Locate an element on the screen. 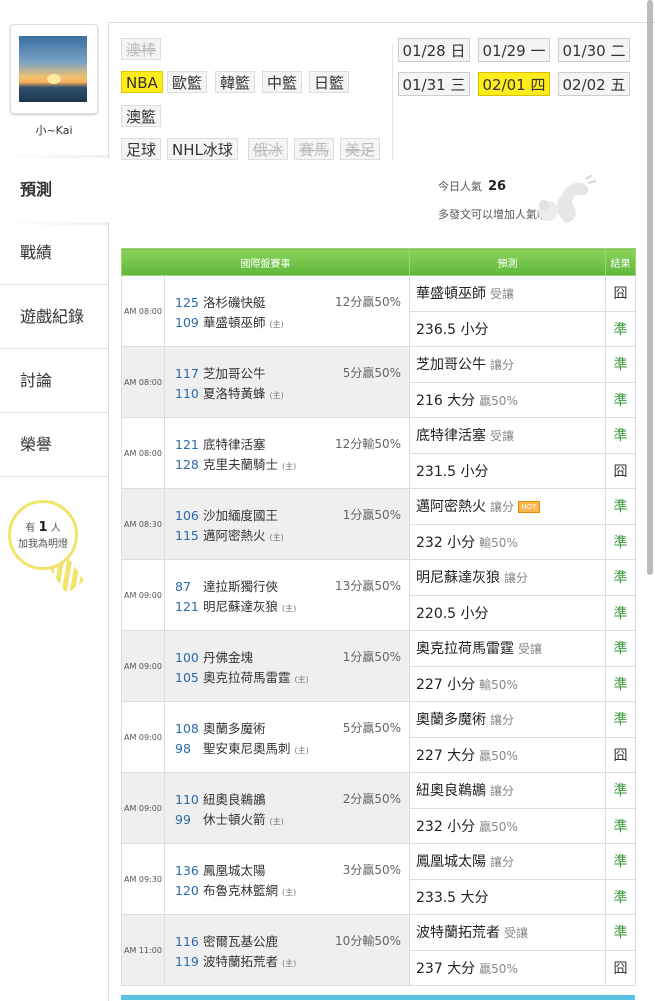 Image resolution: width=655 pixels, height=1001 pixels. popularity-value: 26 is located at coordinates (497, 186).